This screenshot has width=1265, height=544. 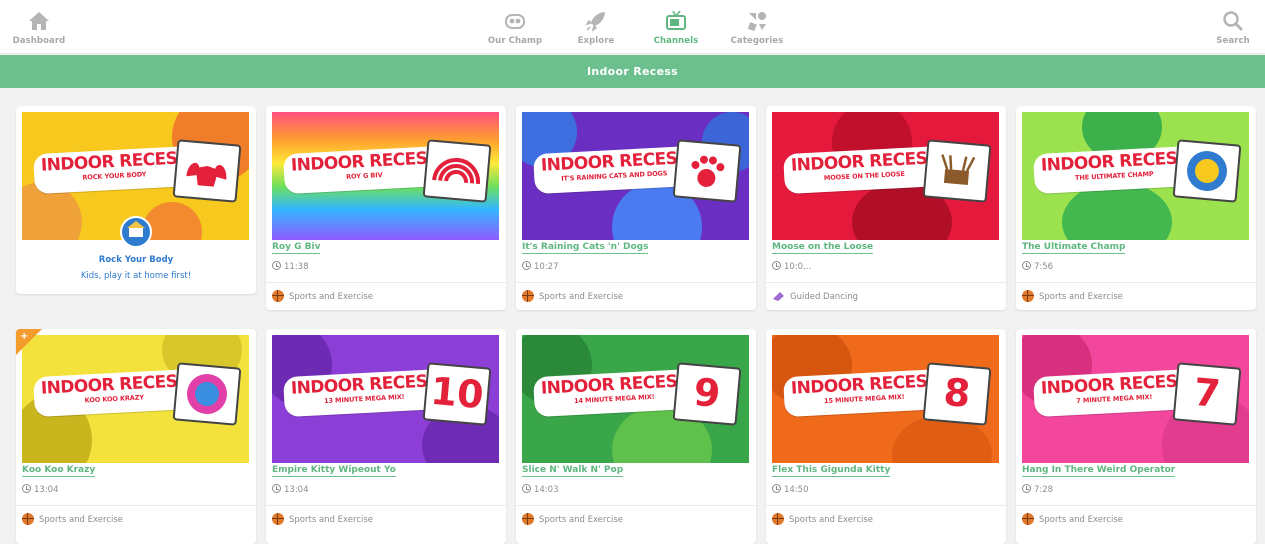 I want to click on video-title-link: Empire Kitty Wipeout Yo, so click(x=334, y=471).